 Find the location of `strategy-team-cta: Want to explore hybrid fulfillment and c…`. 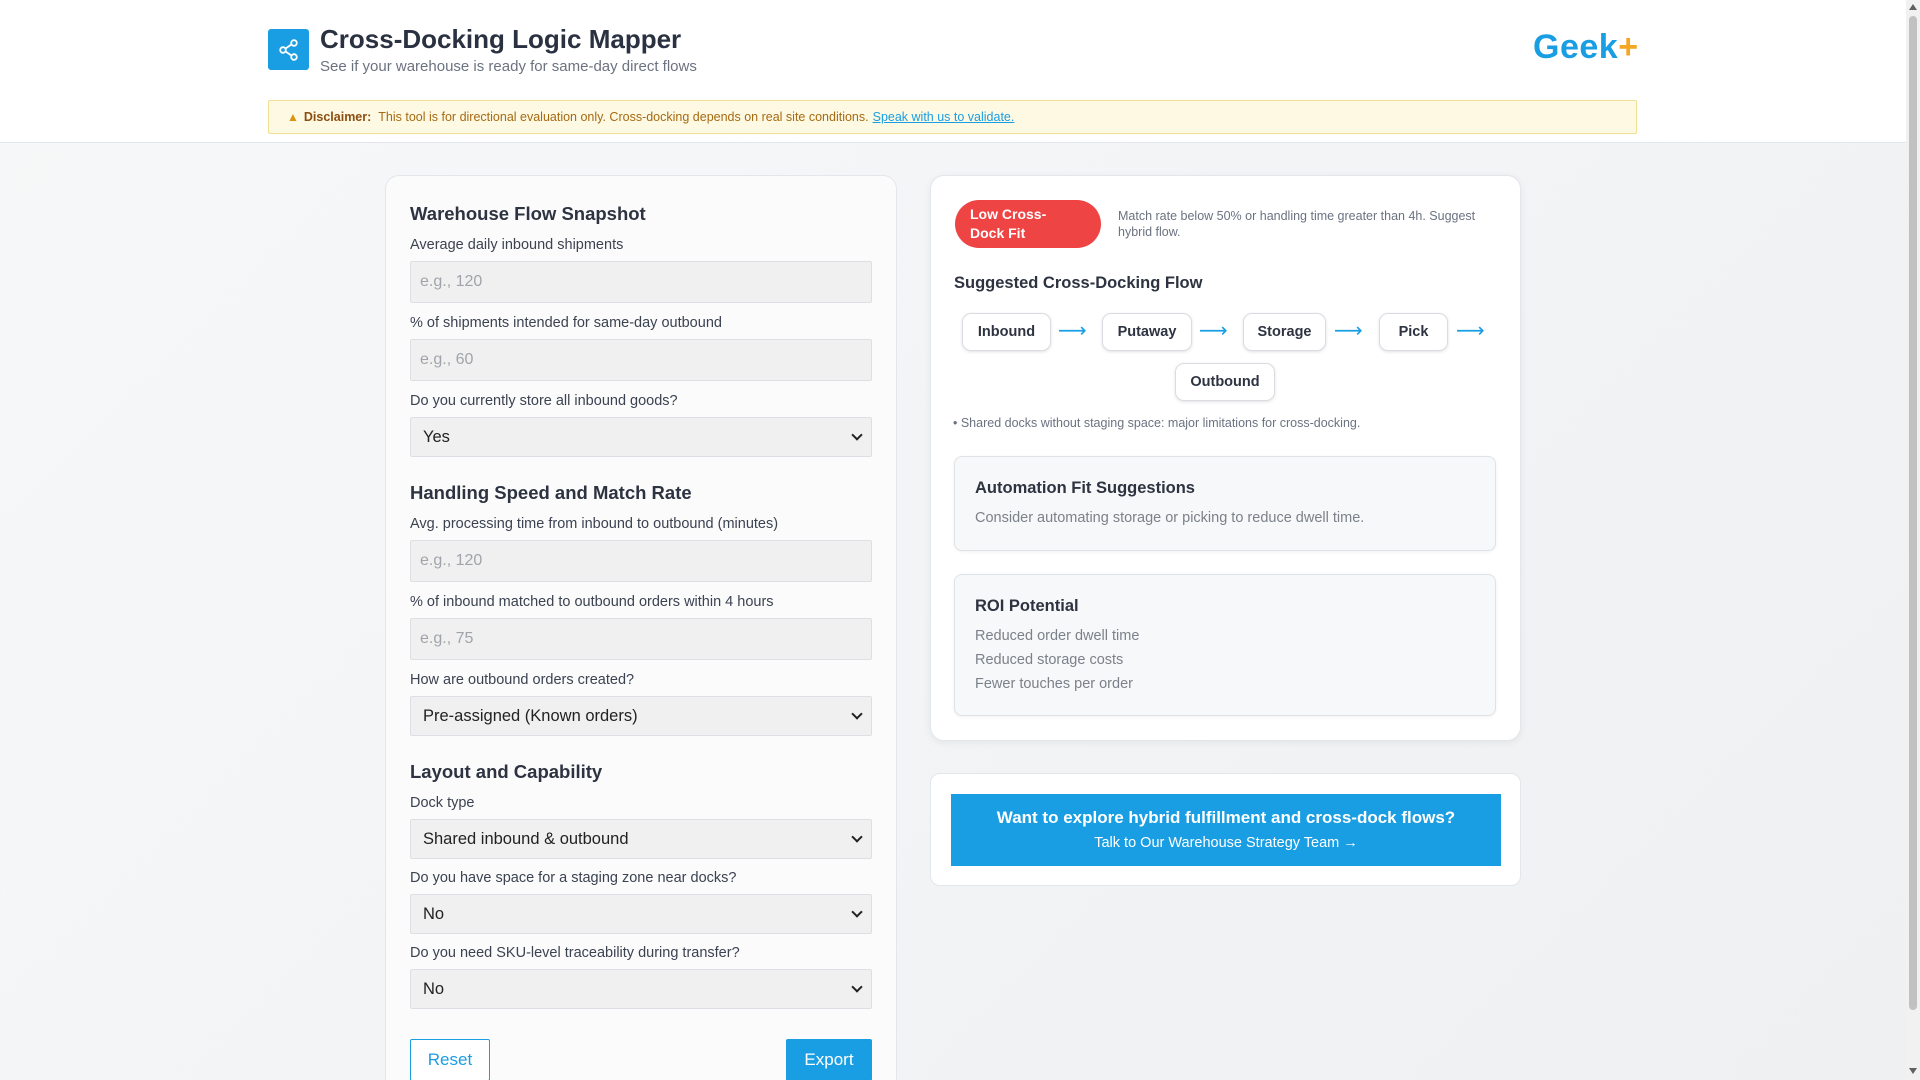

strategy-team-cta: Want to explore hybrid fulfillment and c… is located at coordinates (1226, 830).